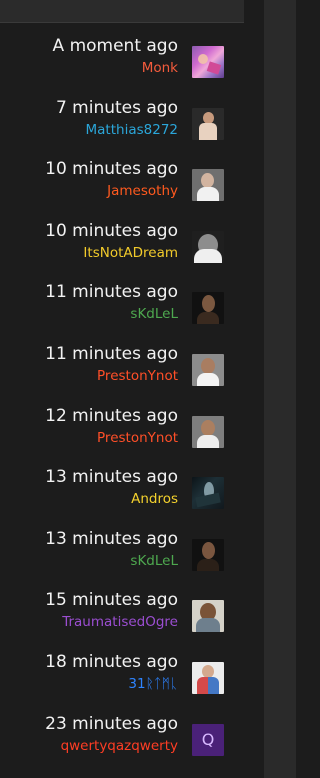 This screenshot has width=320, height=778. I want to click on jamesothy-avatar-icon, so click(208, 185).